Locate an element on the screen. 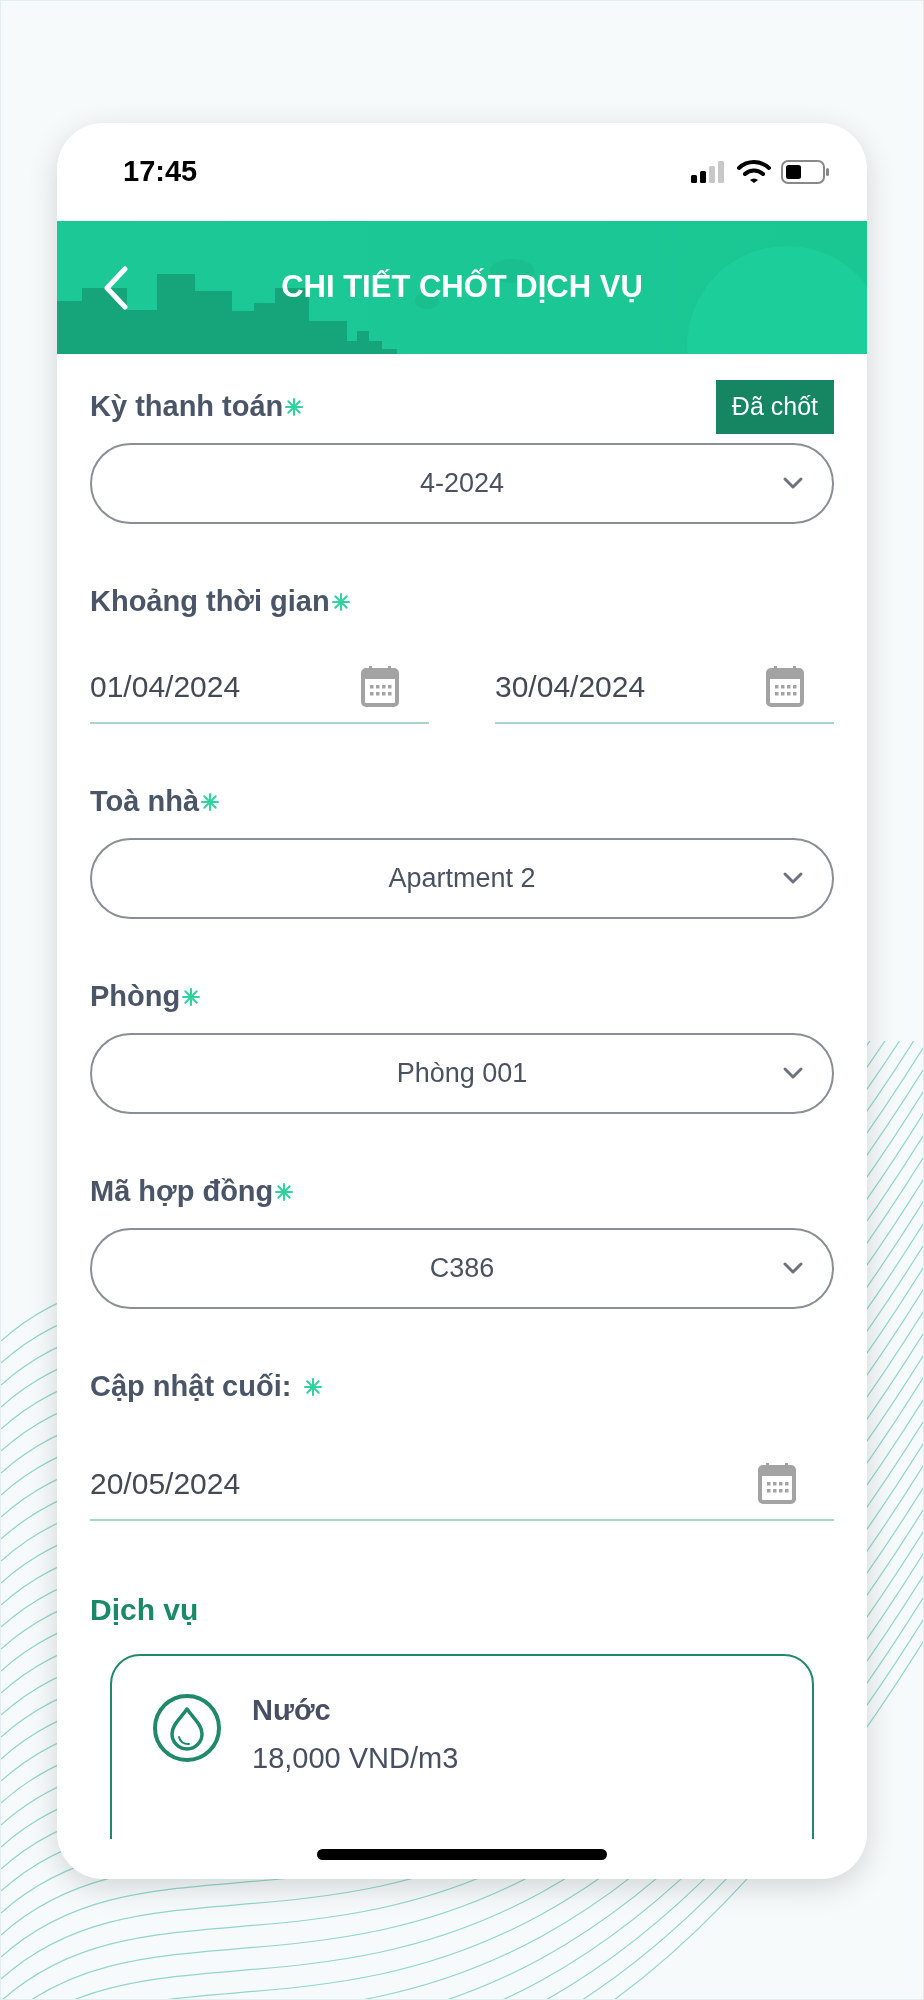 This screenshot has width=924, height=2000. header-title: CHI TIẾT CHỐT DỊCH VỤ is located at coordinates (462, 287).